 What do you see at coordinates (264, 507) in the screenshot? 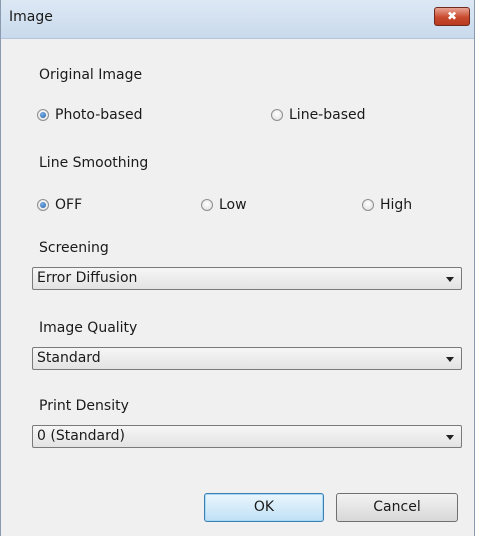
I see `ok-button: OK` at bounding box center [264, 507].